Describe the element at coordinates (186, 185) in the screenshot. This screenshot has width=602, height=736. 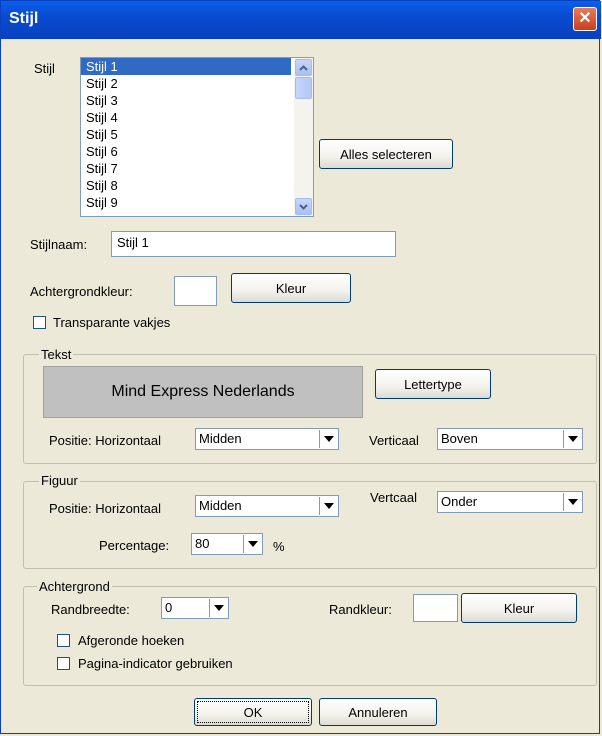
I see `list-item: Stijl 8` at that location.